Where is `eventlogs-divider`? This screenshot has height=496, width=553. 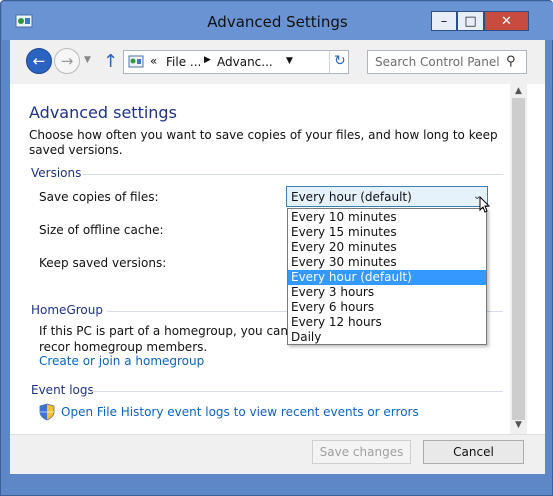
eventlogs-divider is located at coordinates (296, 391).